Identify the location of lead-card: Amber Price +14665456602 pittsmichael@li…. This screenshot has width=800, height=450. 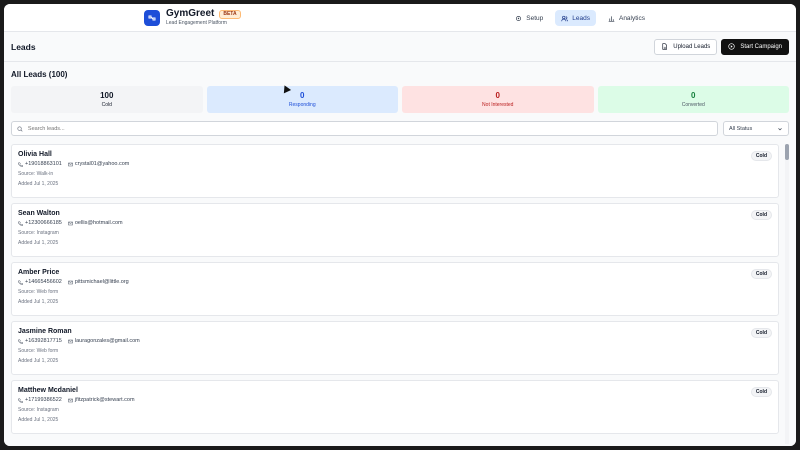
(395, 289).